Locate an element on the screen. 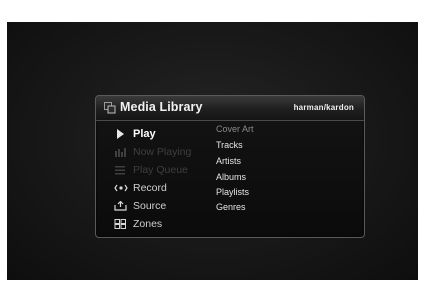  menu-item-play: Play is located at coordinates (164, 134).